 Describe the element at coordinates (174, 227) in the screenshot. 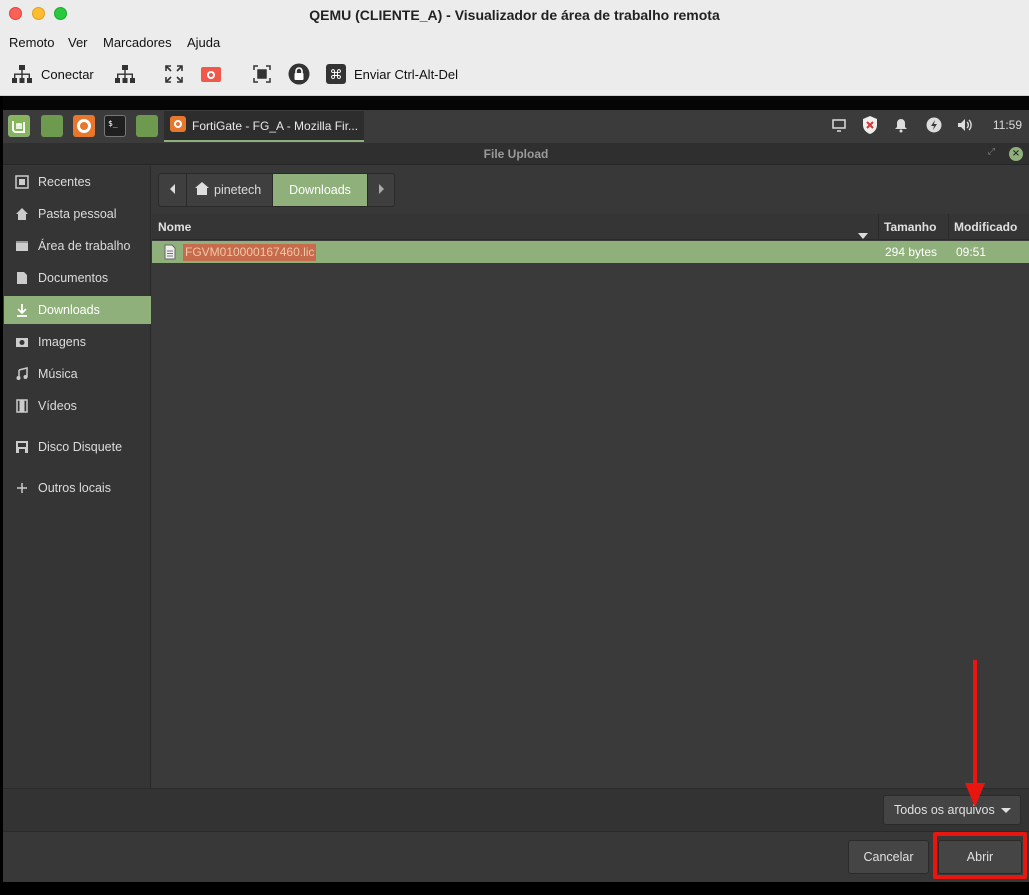

I see `column-header-name: Nome` at that location.